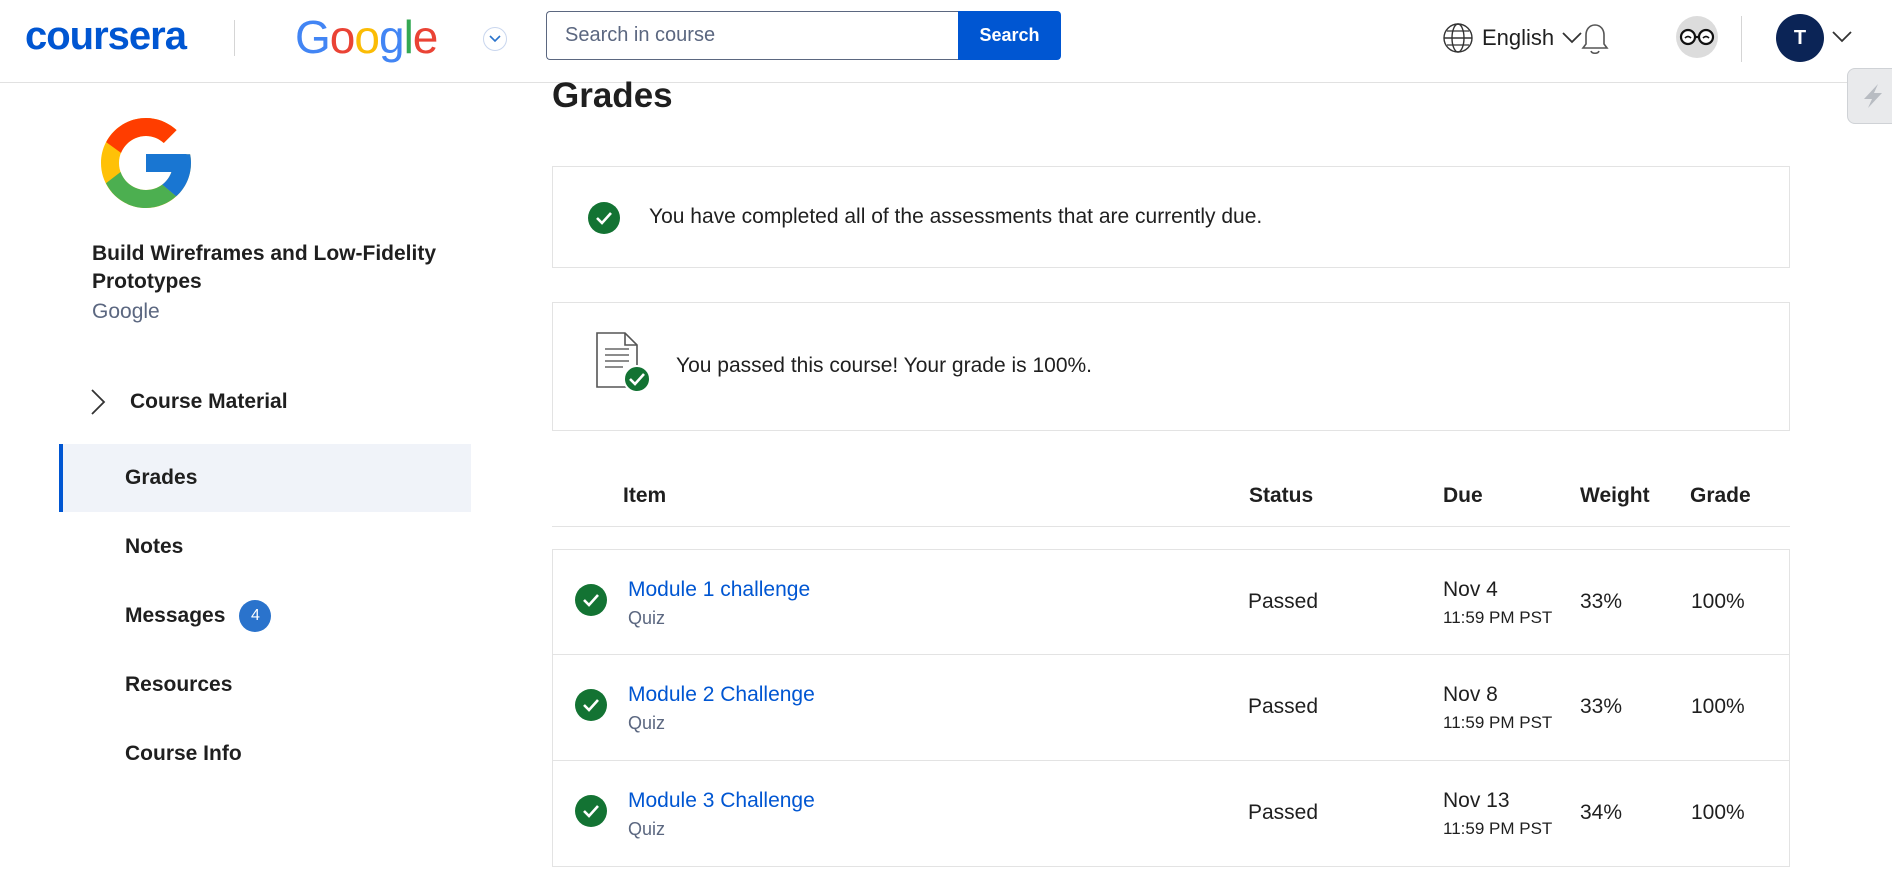  What do you see at coordinates (1458, 38) in the screenshot?
I see `globe-icon` at bounding box center [1458, 38].